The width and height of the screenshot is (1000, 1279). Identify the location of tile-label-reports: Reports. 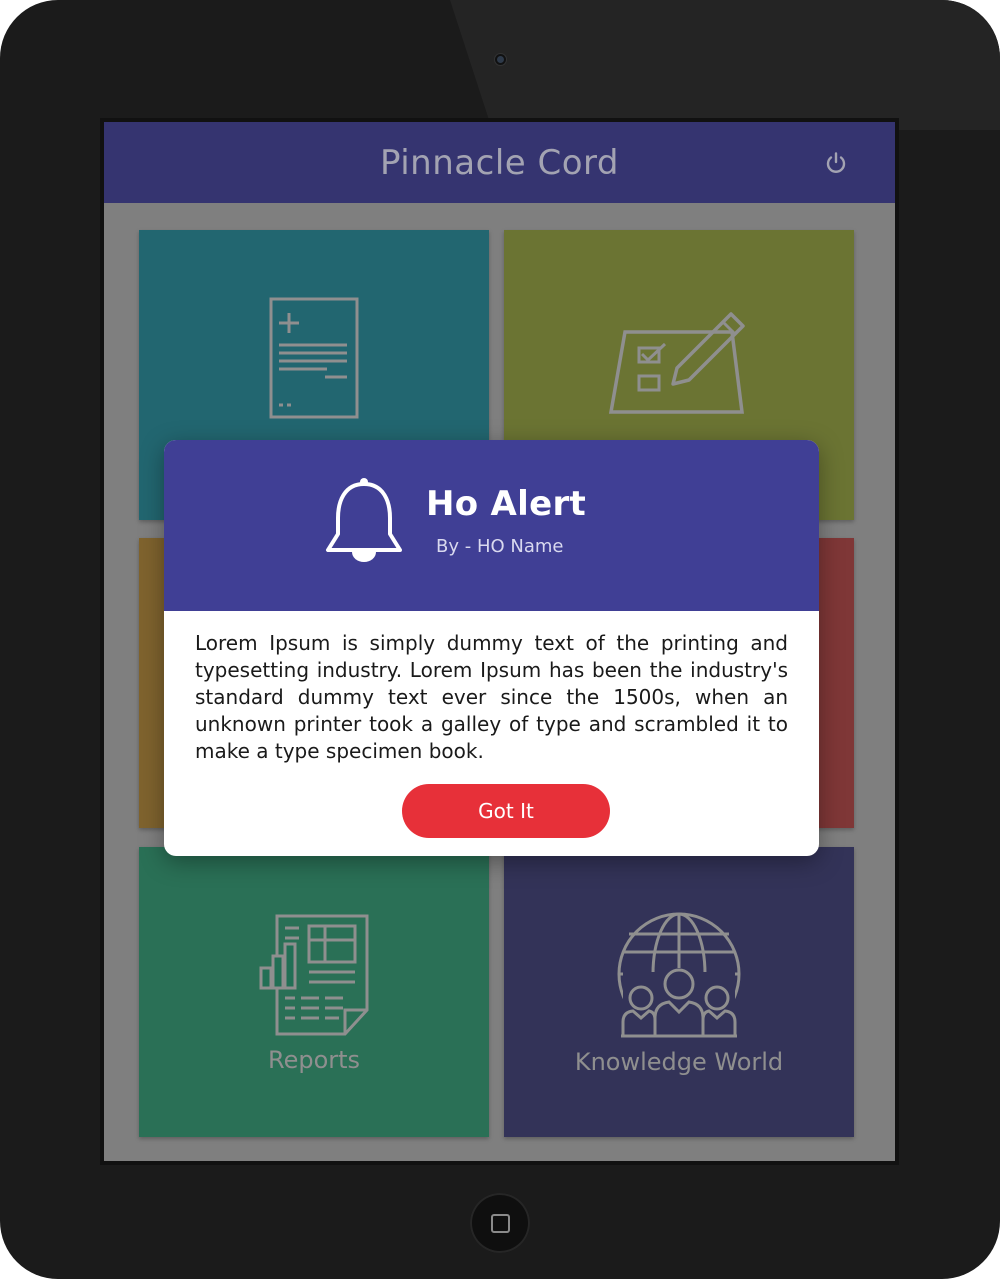
(314, 1060).